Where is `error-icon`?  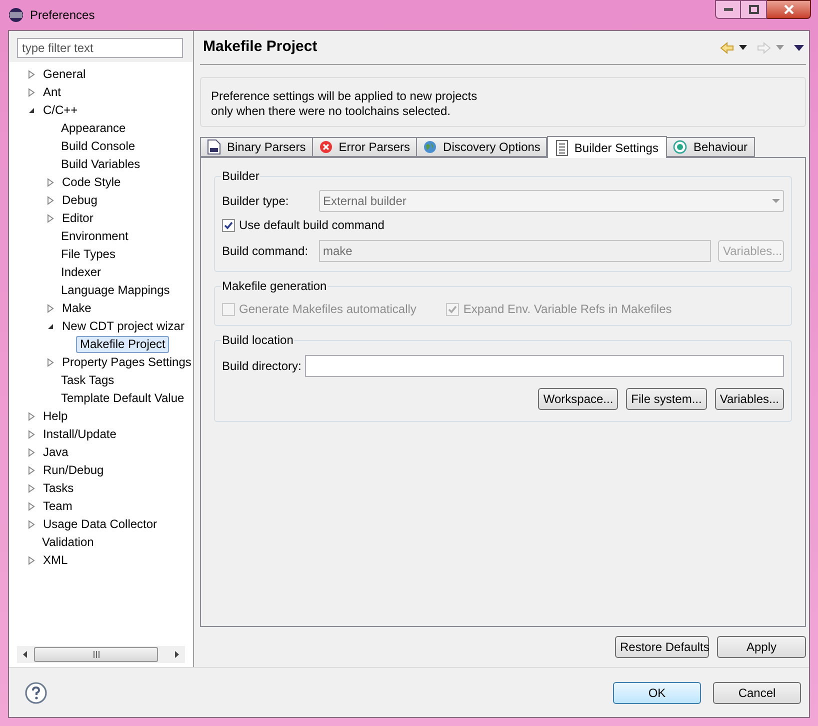
error-icon is located at coordinates (325, 147).